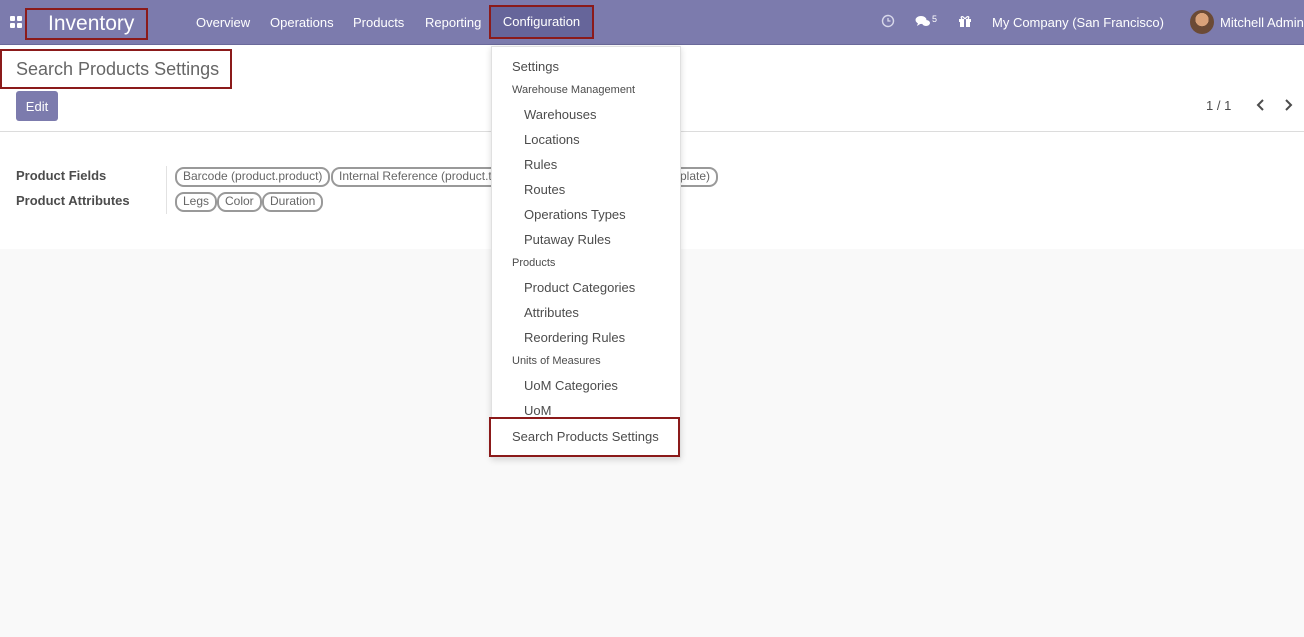 The height and width of the screenshot is (637, 1304). Describe the element at coordinates (1078, 22) in the screenshot. I see `company-switcher: My Company (San Francisco)` at that location.